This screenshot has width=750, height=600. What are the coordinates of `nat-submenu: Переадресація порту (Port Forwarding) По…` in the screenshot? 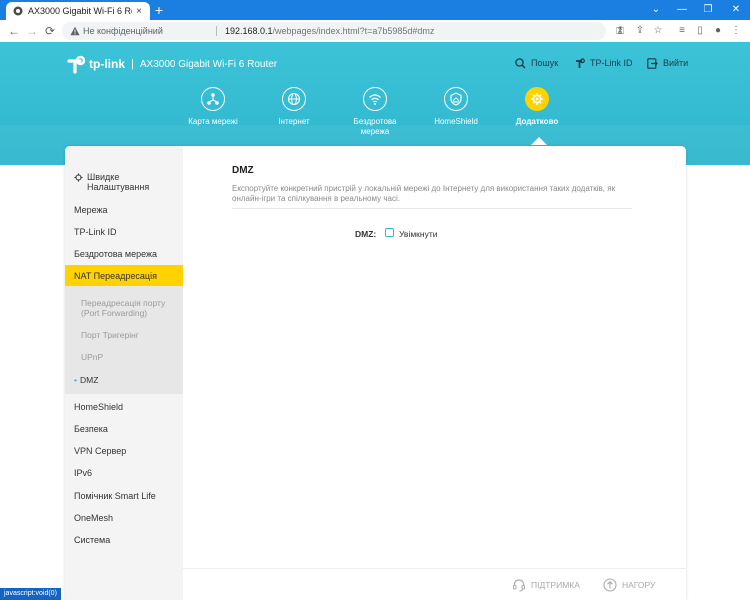 It's located at (124, 340).